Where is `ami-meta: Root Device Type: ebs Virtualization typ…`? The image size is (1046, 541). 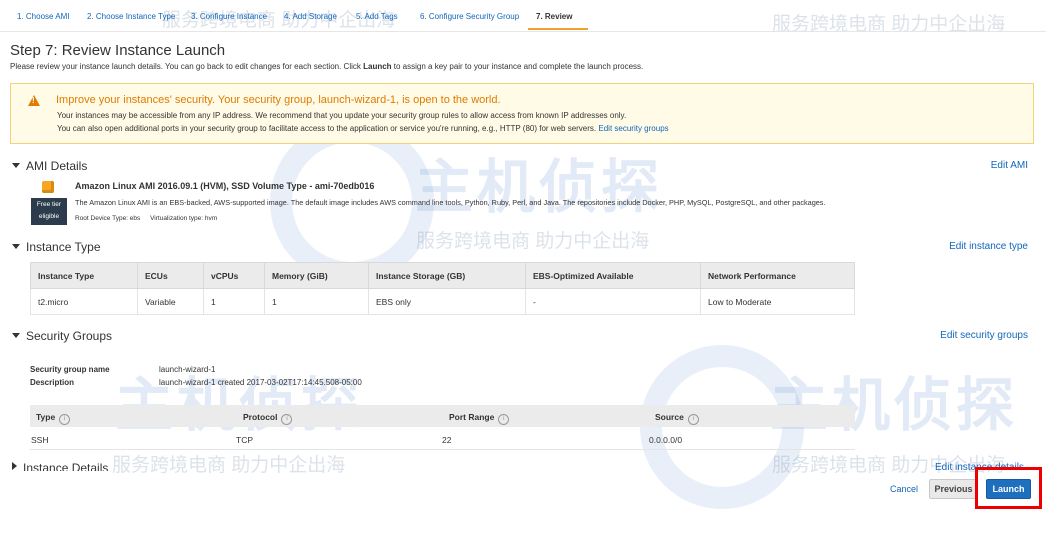
ami-meta: Root Device Type: ebs Virtualization typ… is located at coordinates (150, 218).